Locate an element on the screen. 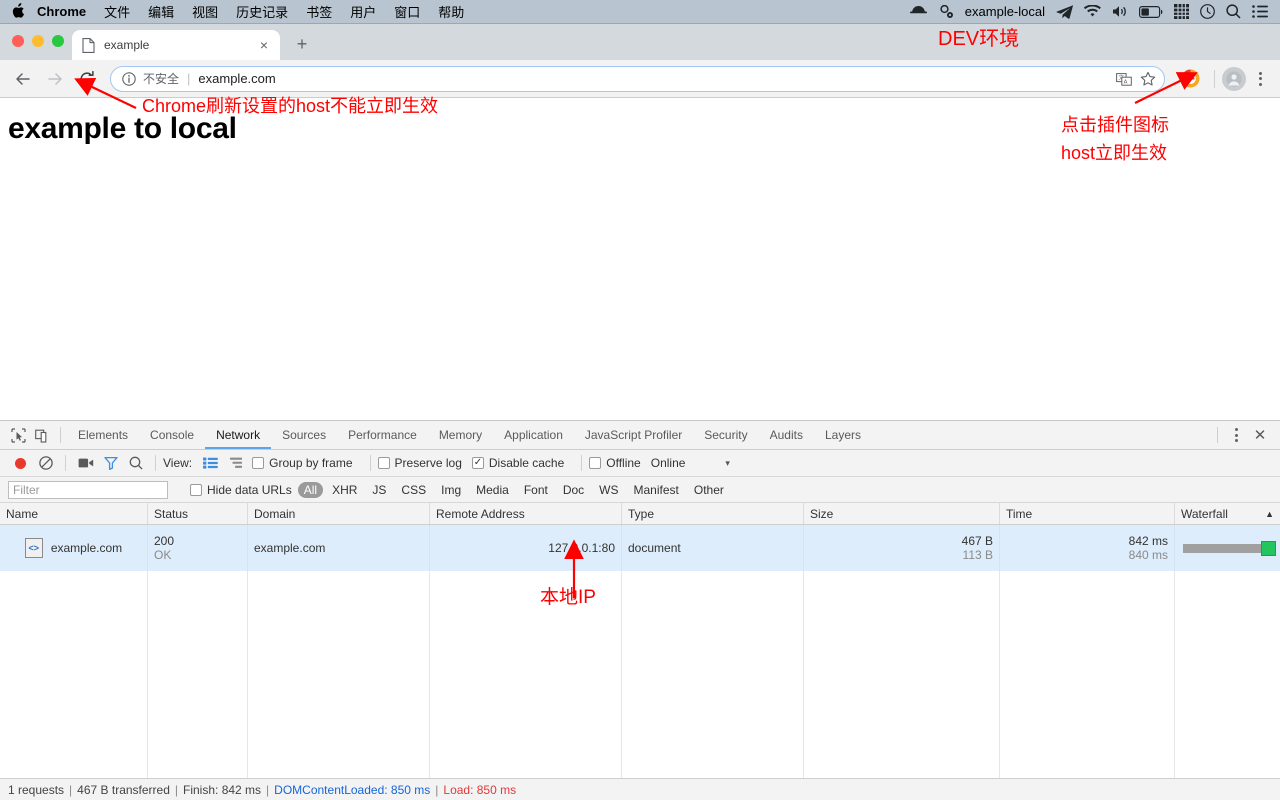  filter-type-media: Media is located at coordinates (492, 490).